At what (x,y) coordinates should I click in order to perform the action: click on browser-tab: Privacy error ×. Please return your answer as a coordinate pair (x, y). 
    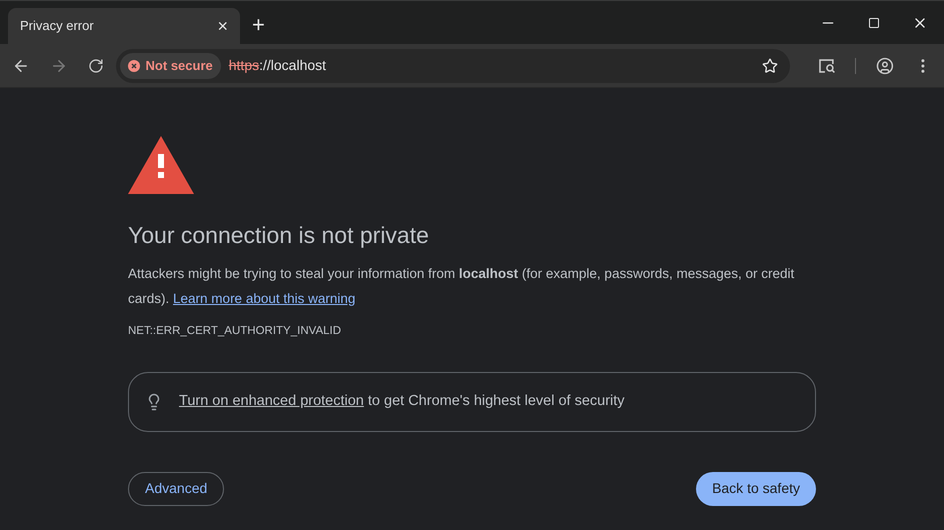
    Looking at the image, I should click on (124, 26).